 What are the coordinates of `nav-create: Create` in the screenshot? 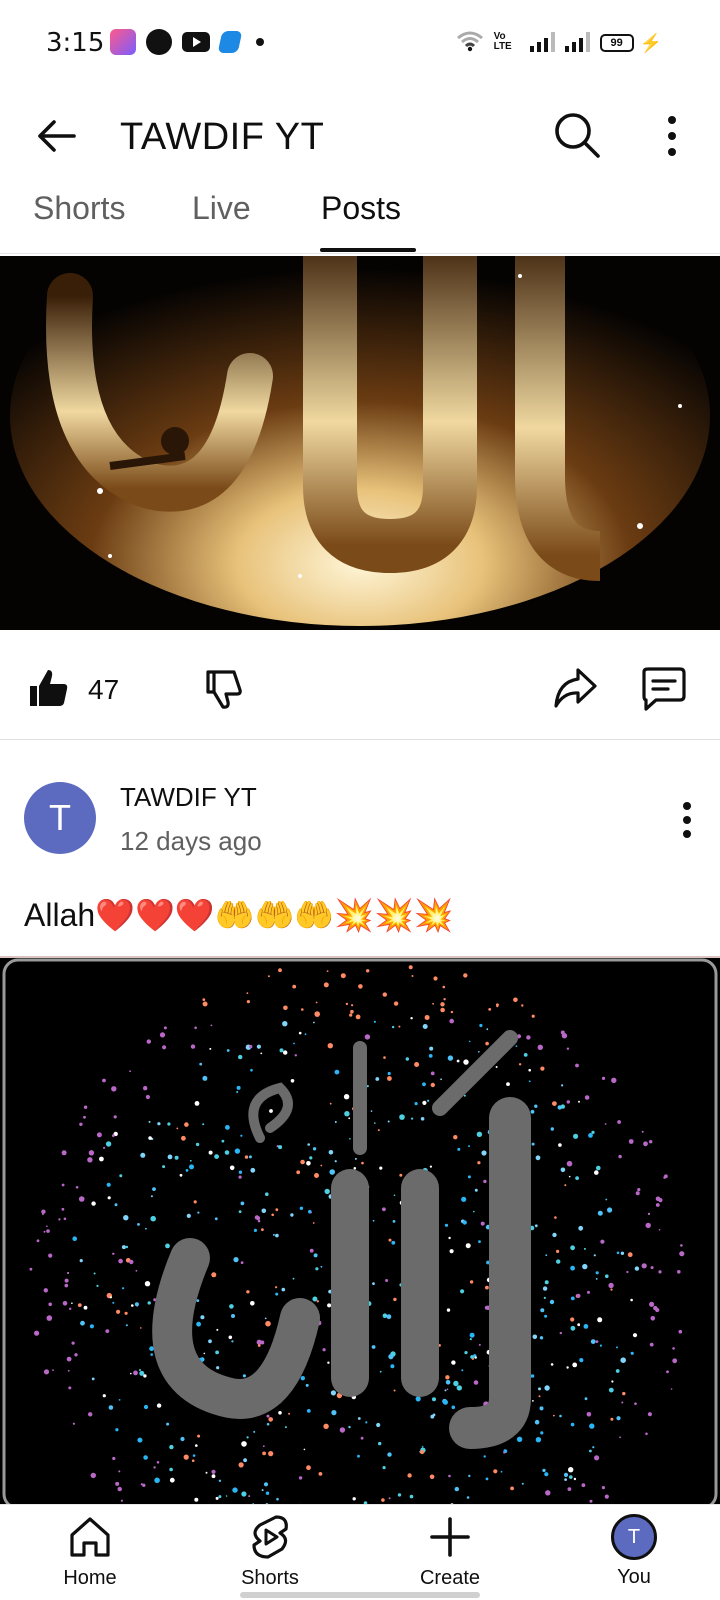 It's located at (450, 1556).